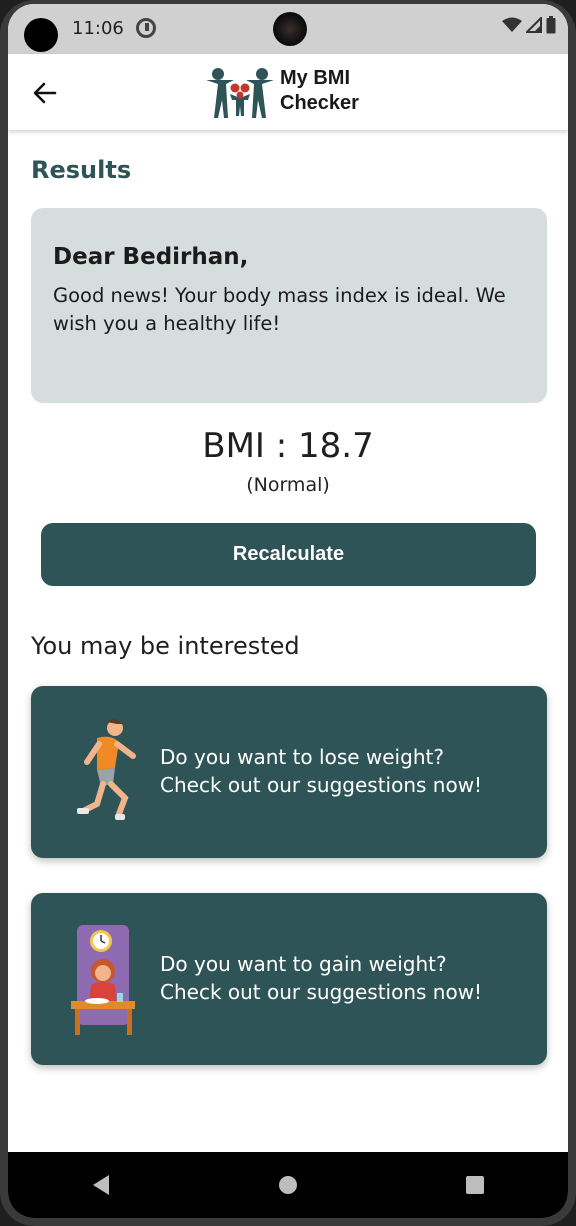 This screenshot has height=1226, width=576. What do you see at coordinates (288, 554) in the screenshot?
I see `recalculate-button: Recalculate` at bounding box center [288, 554].